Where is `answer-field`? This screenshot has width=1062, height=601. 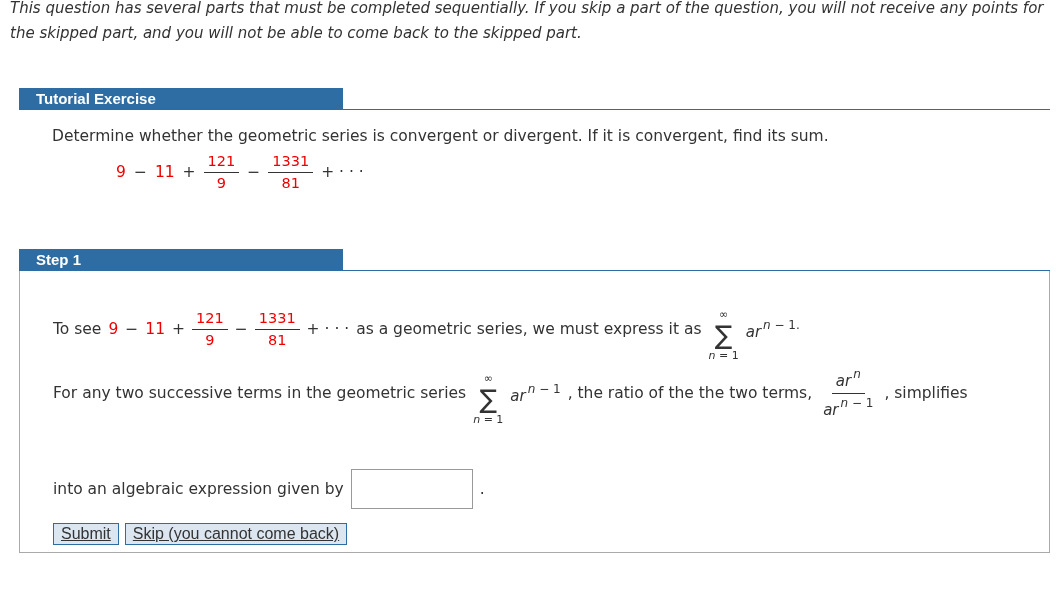
answer-field is located at coordinates (411, 489).